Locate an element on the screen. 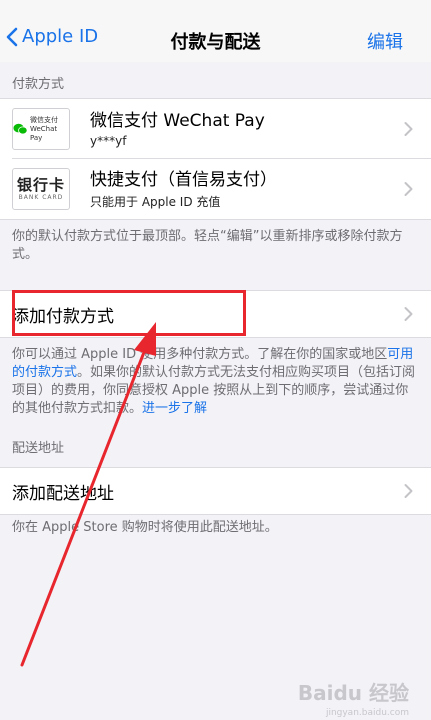 This screenshot has width=431, height=720. watermark-url: jingyan.baidu.com is located at coordinates (367, 713).